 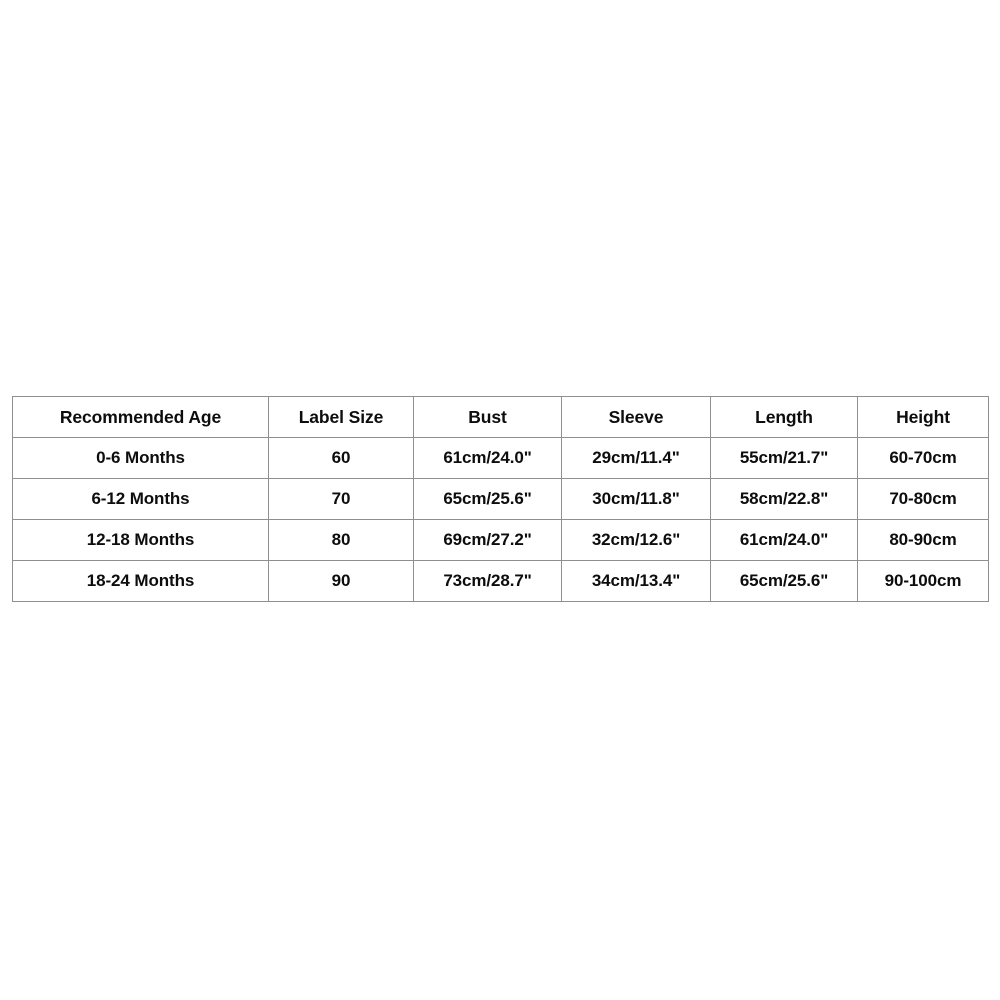 What do you see at coordinates (341, 581) in the screenshot?
I see `cell-label-size: 90` at bounding box center [341, 581].